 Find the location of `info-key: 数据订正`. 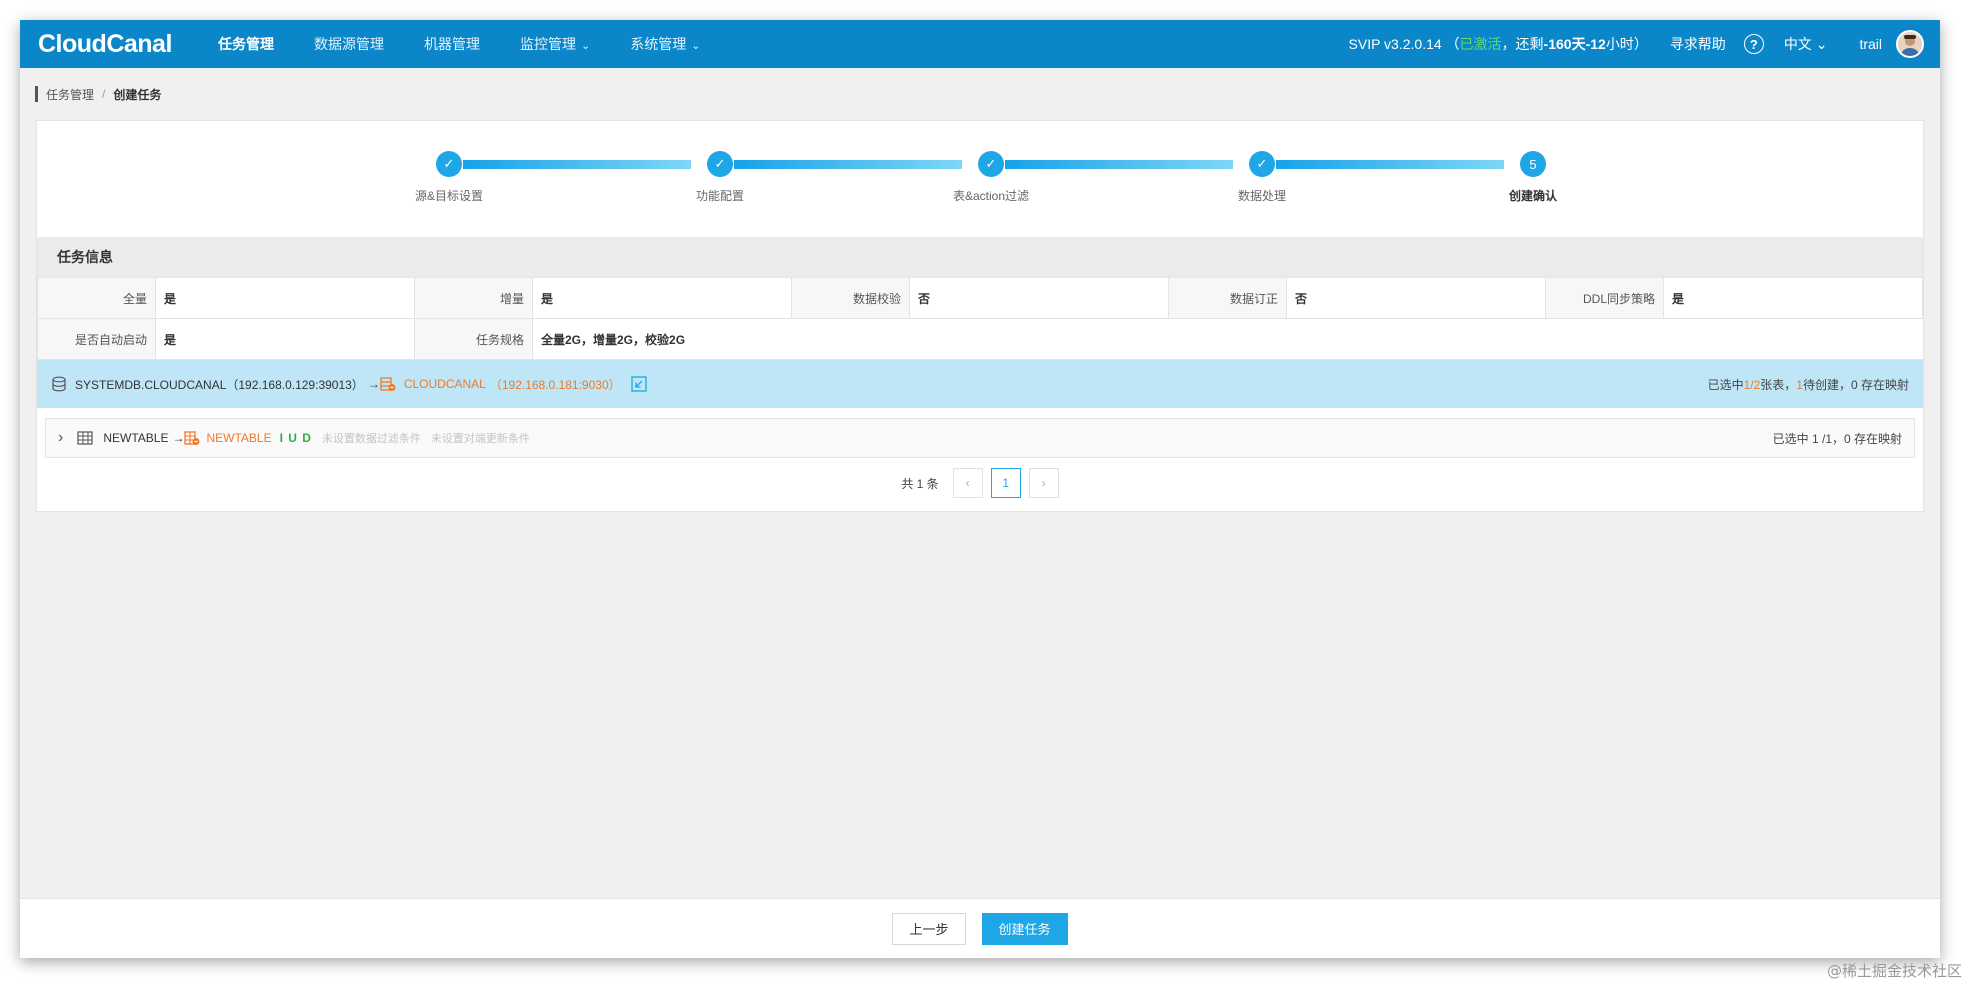

info-key: 数据订正 is located at coordinates (1227, 298).